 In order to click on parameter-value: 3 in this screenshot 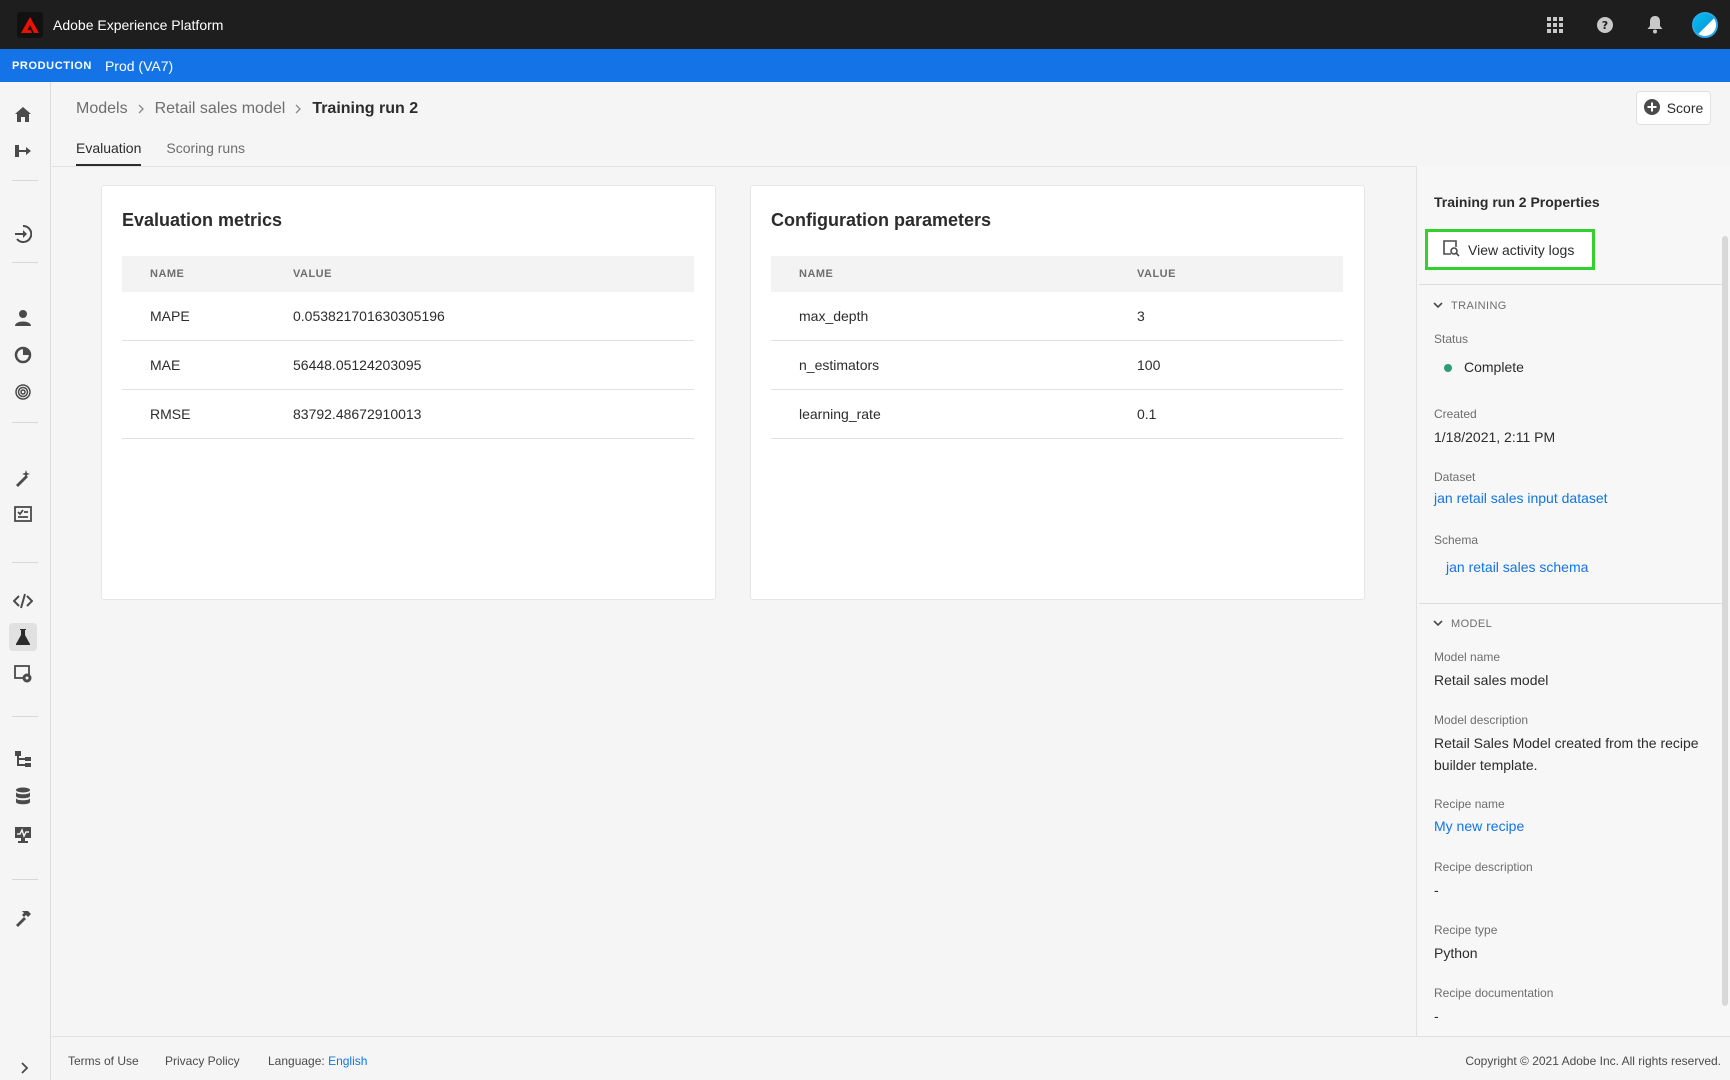, I will do `click(1141, 316)`.